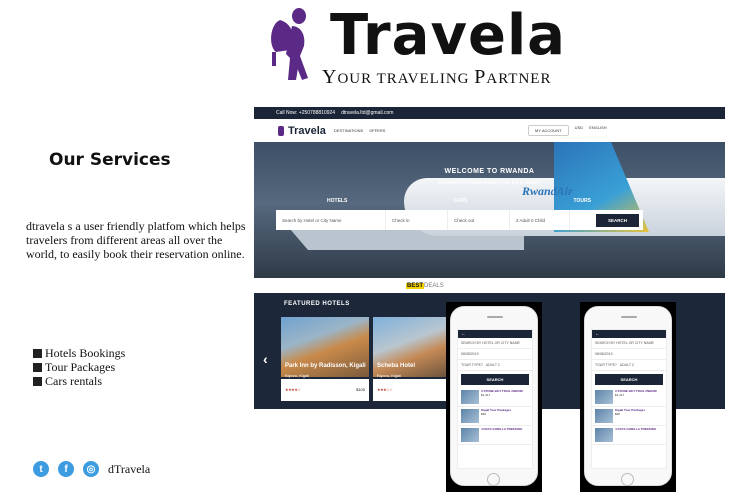 The image size is (749, 501). What do you see at coordinates (281, 130) in the screenshot?
I see `nav-logo-icon` at bounding box center [281, 130].